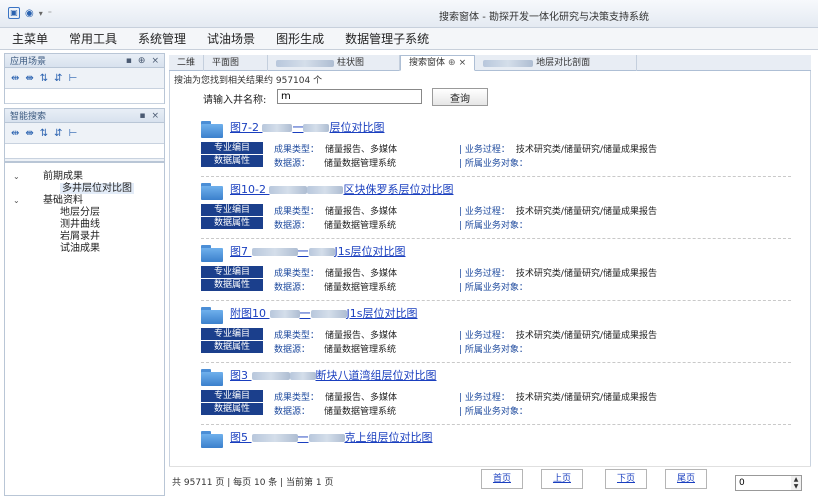 The height and width of the screenshot is (504, 818). Describe the element at coordinates (544, 17) in the screenshot. I see `window-title: 搜索窗体 - 勘探开发一体化研究与决策支持系统` at that location.